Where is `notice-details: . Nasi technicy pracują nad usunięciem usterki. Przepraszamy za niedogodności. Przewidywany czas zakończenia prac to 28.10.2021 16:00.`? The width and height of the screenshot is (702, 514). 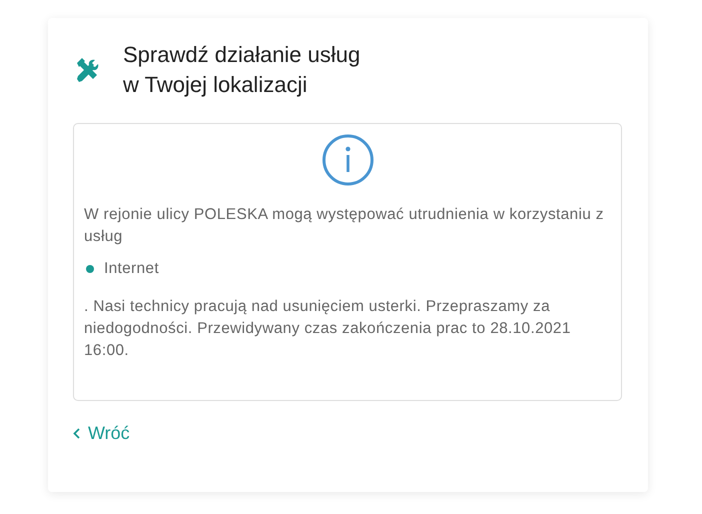
notice-details: . Nasi technicy pracują nad usunięciem usterki. Przepraszamy za niedogodności. Przewidywany czas zakończenia prac to 28.10.2021 16:00. is located at coordinates (328, 329).